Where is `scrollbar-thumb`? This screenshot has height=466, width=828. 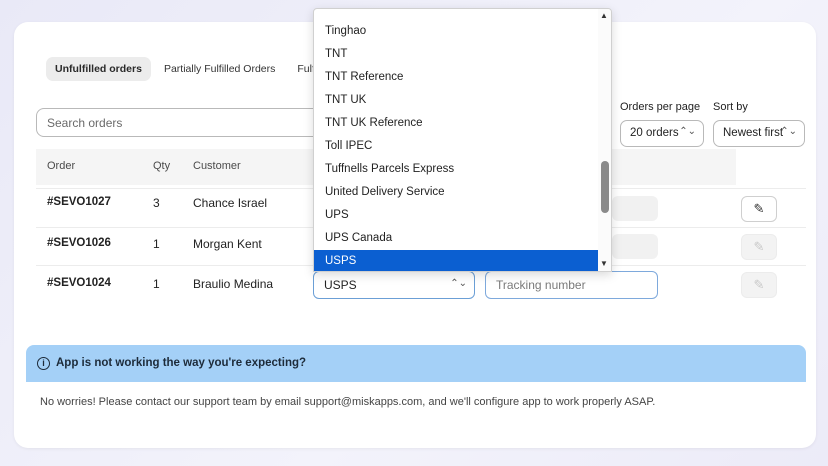 scrollbar-thumb is located at coordinates (605, 187).